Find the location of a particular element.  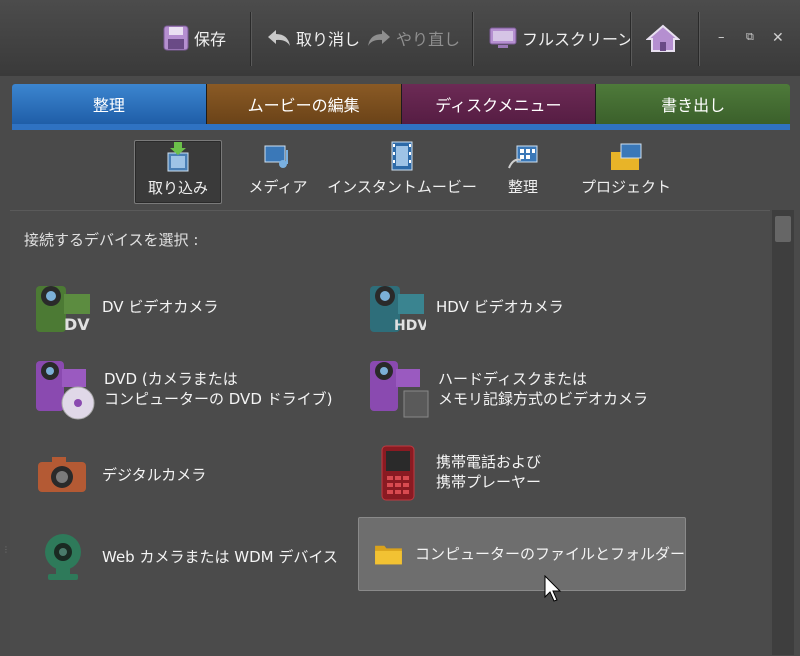

instant-movie-button: インスタントムービー is located at coordinates (402, 171).